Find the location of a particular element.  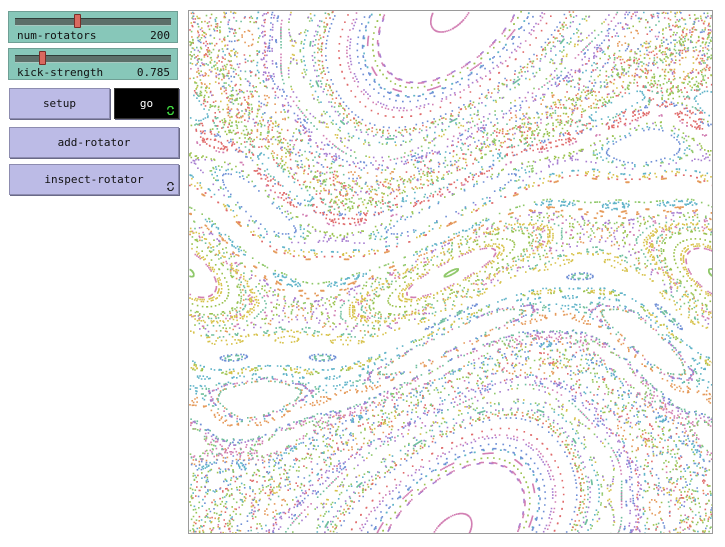

slider-label: kick-strength is located at coordinates (60, 72).